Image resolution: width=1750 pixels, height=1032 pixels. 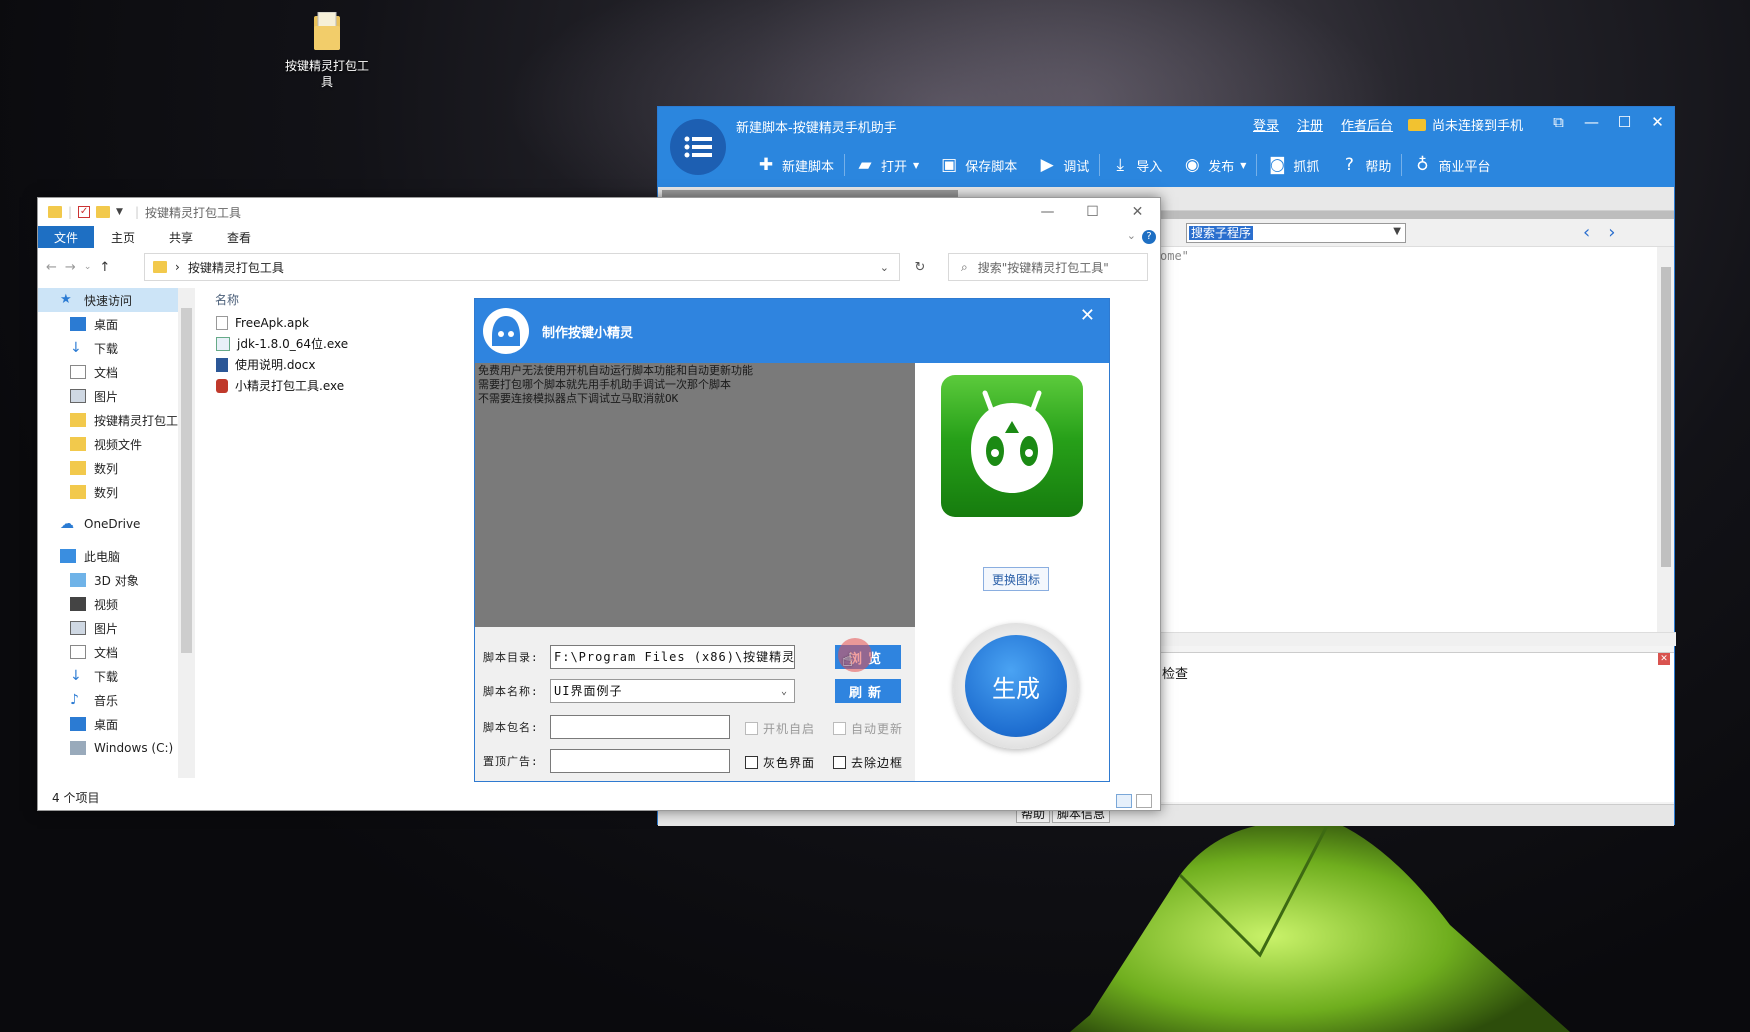 I want to click on panel-close-icon: ✕, so click(x=1664, y=659).